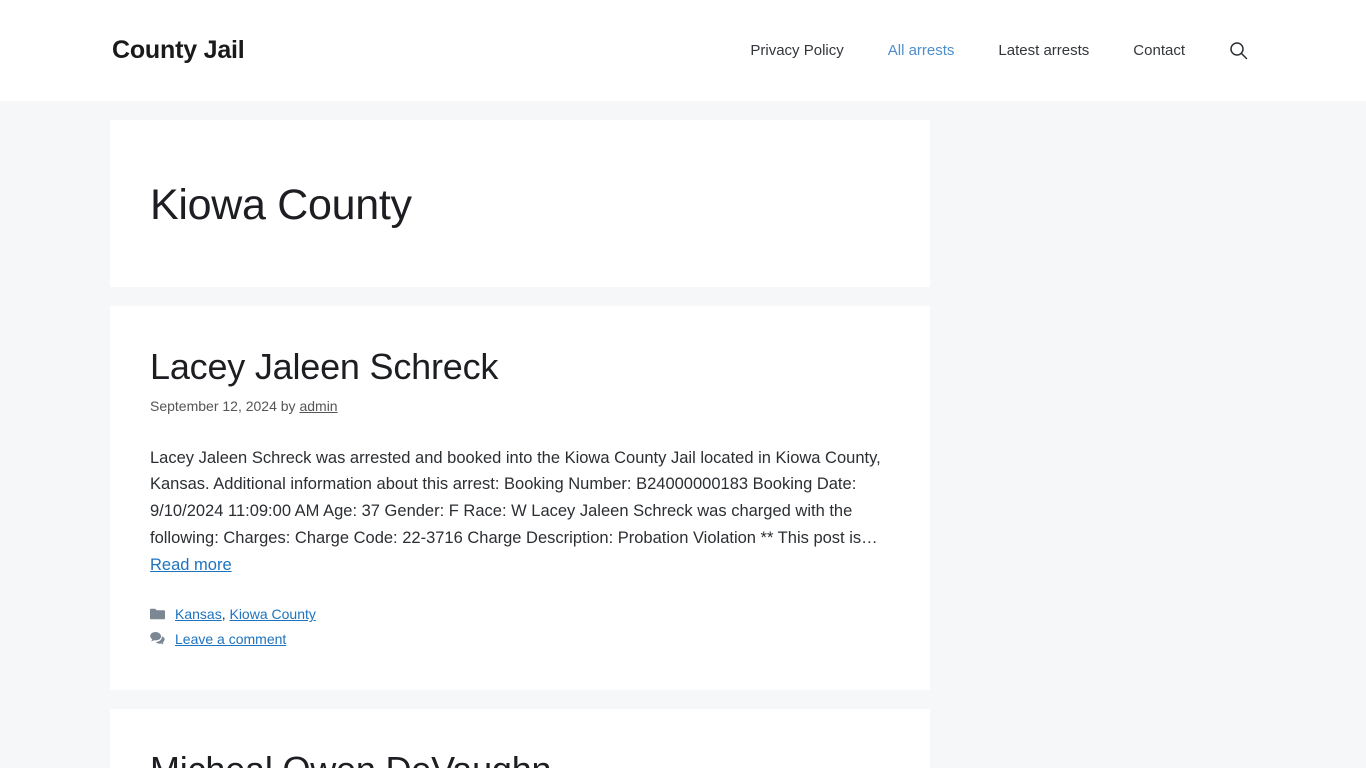 The width and height of the screenshot is (1366, 768). What do you see at coordinates (351, 758) in the screenshot?
I see `post-title-link: Micheal Owen DeVaughn` at bounding box center [351, 758].